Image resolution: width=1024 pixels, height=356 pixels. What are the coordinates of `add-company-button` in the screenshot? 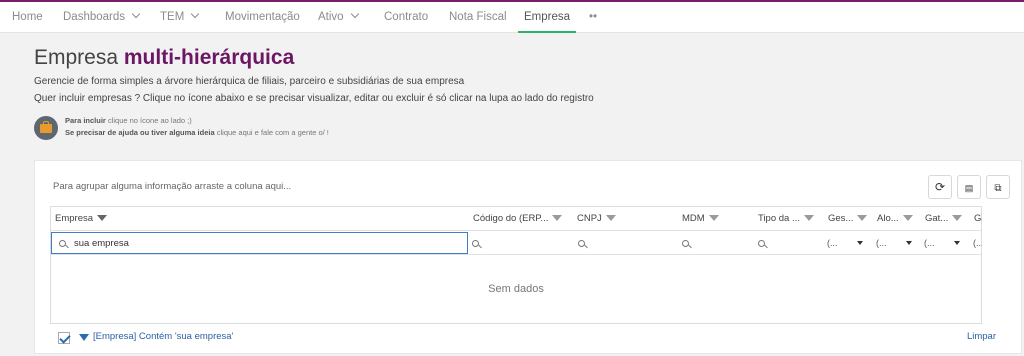 It's located at (46, 128).